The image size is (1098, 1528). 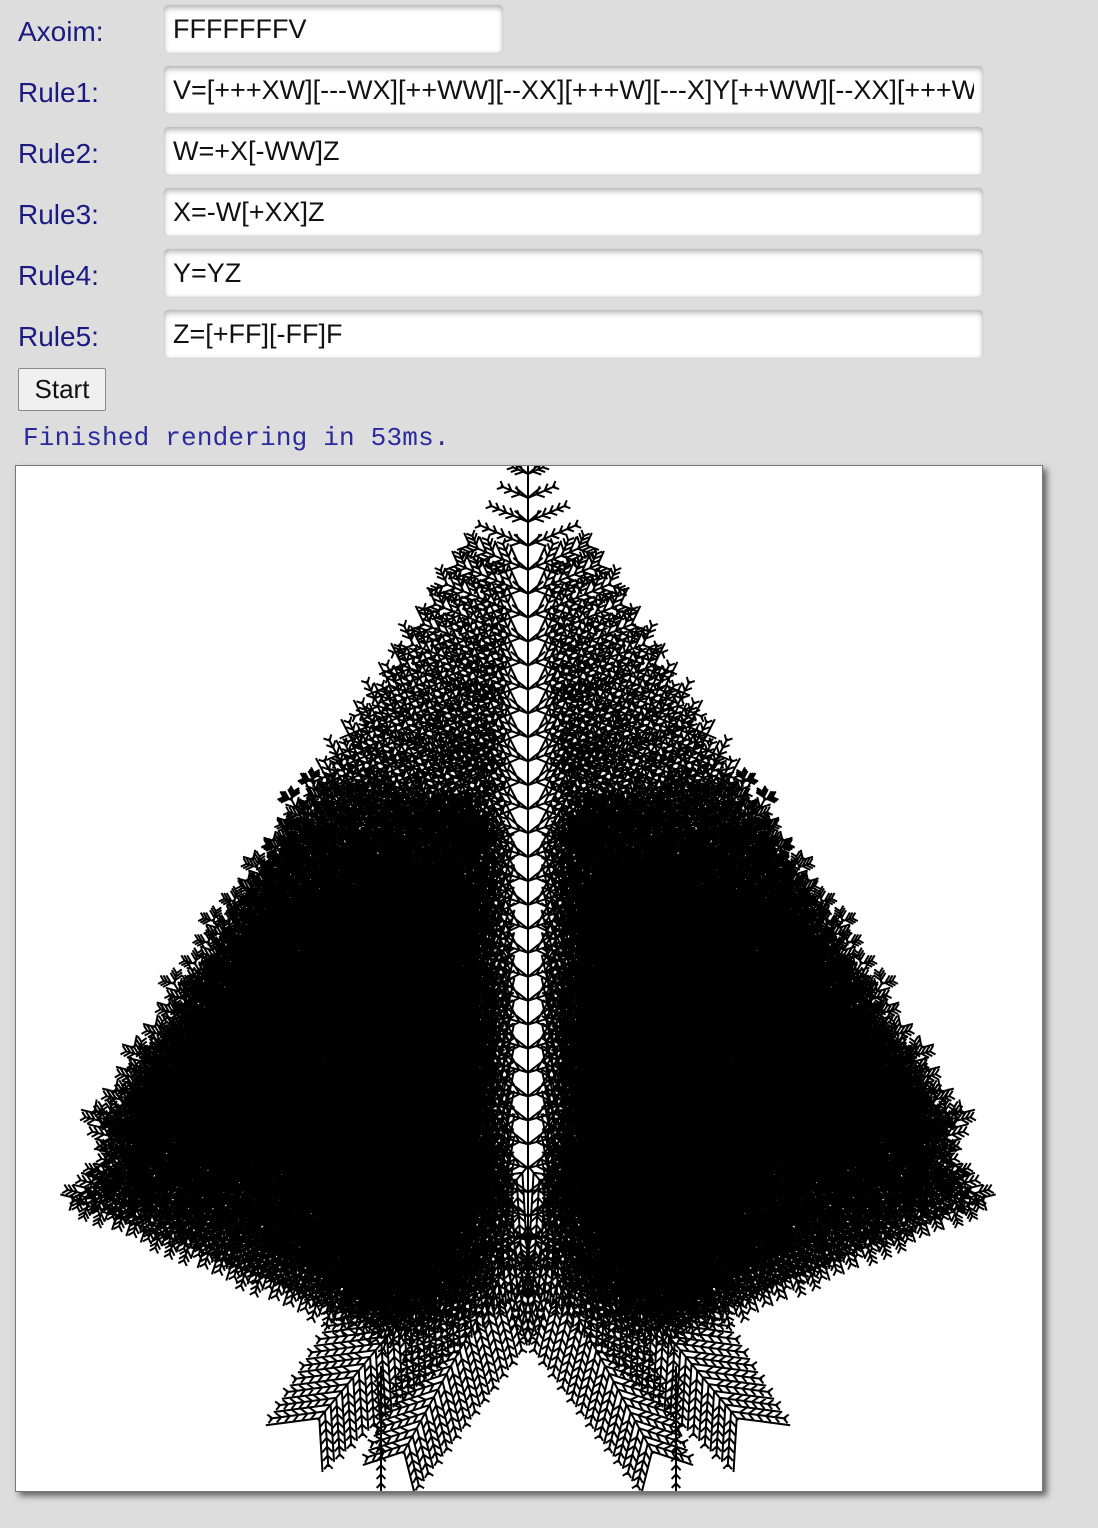 What do you see at coordinates (236, 438) in the screenshot?
I see `status-message: Finished rendering in 53ms.` at bounding box center [236, 438].